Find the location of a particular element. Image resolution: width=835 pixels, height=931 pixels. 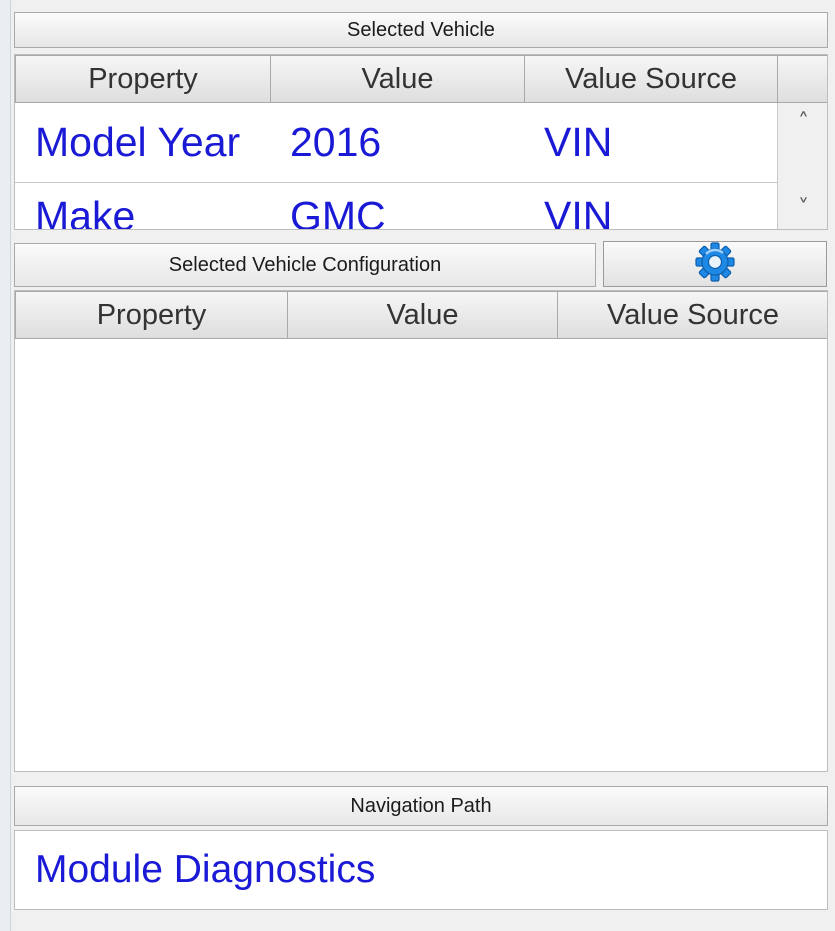

navigation-path-title: Navigation Path is located at coordinates (421, 805).